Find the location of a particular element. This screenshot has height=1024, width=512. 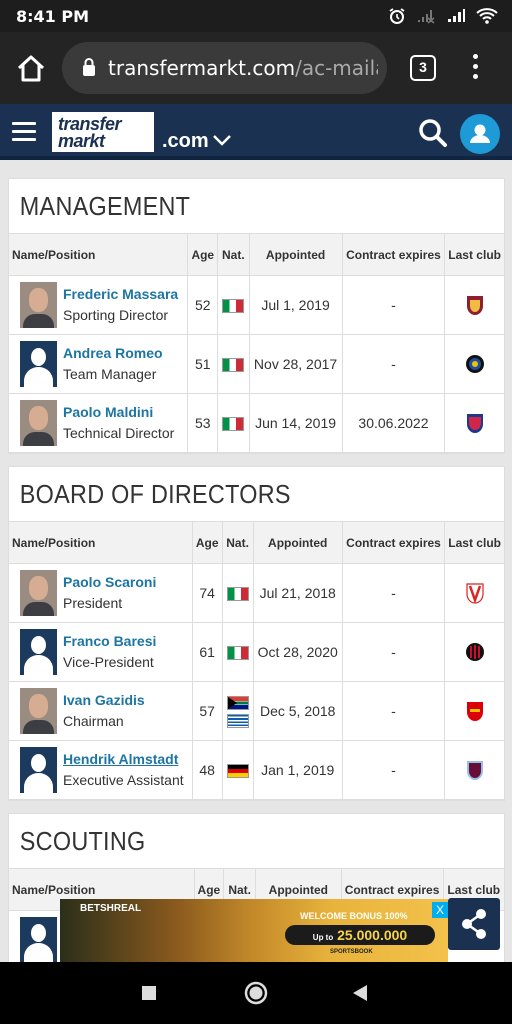

section-title: BOARD OF DIRECTORS is located at coordinates (155, 494).